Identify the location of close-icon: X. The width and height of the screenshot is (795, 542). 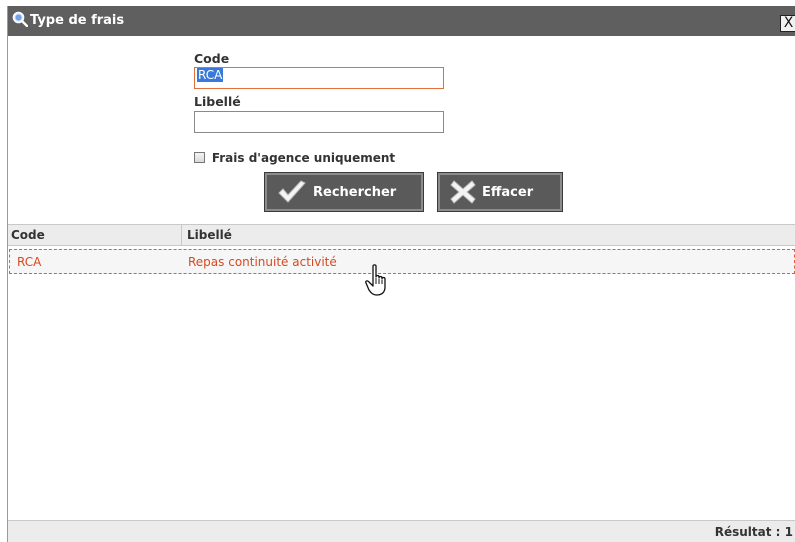
(788, 23).